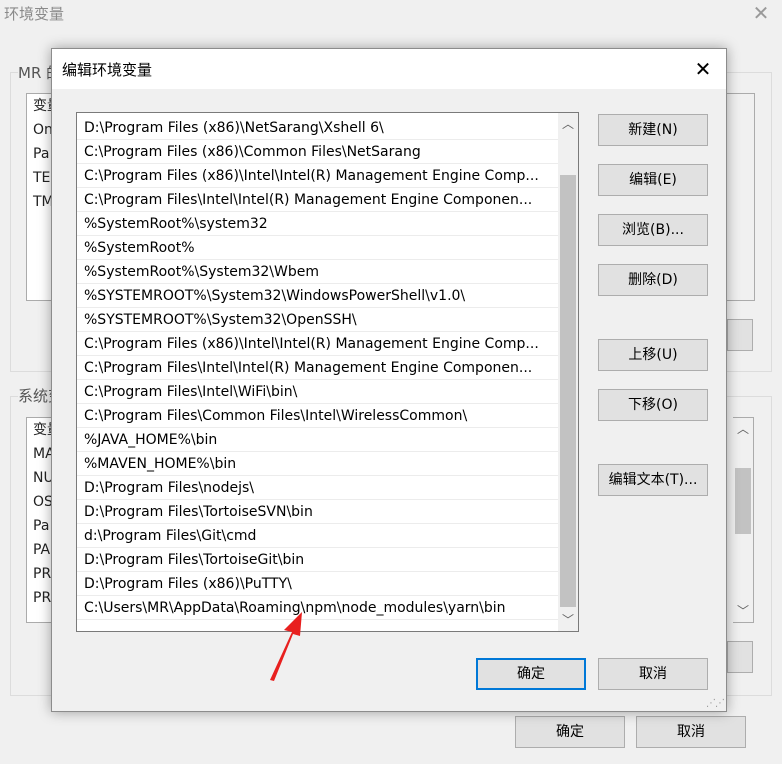 The width and height of the screenshot is (782, 764). What do you see at coordinates (317, 224) in the screenshot?
I see `list-item: %SystemRoot%\system32` at bounding box center [317, 224].